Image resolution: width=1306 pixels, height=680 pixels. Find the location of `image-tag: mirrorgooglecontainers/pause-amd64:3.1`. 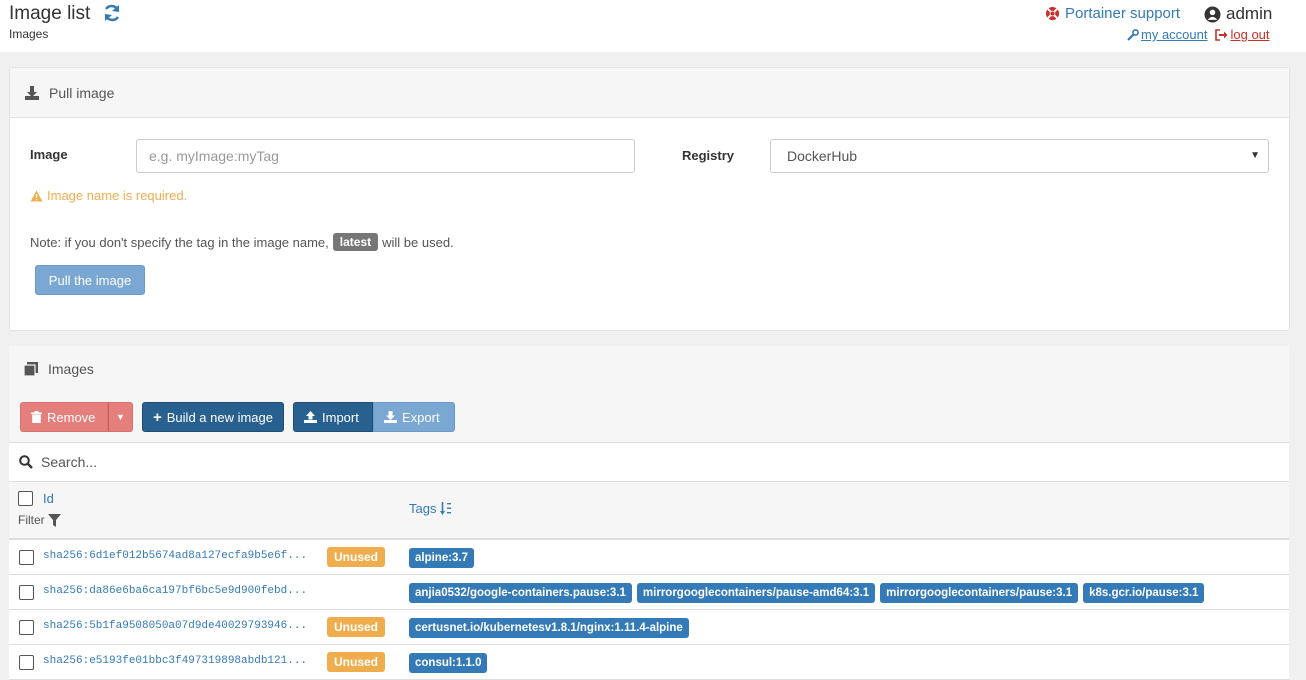

image-tag: mirrorgooglecontainers/pause-amd64:3.1 is located at coordinates (756, 593).